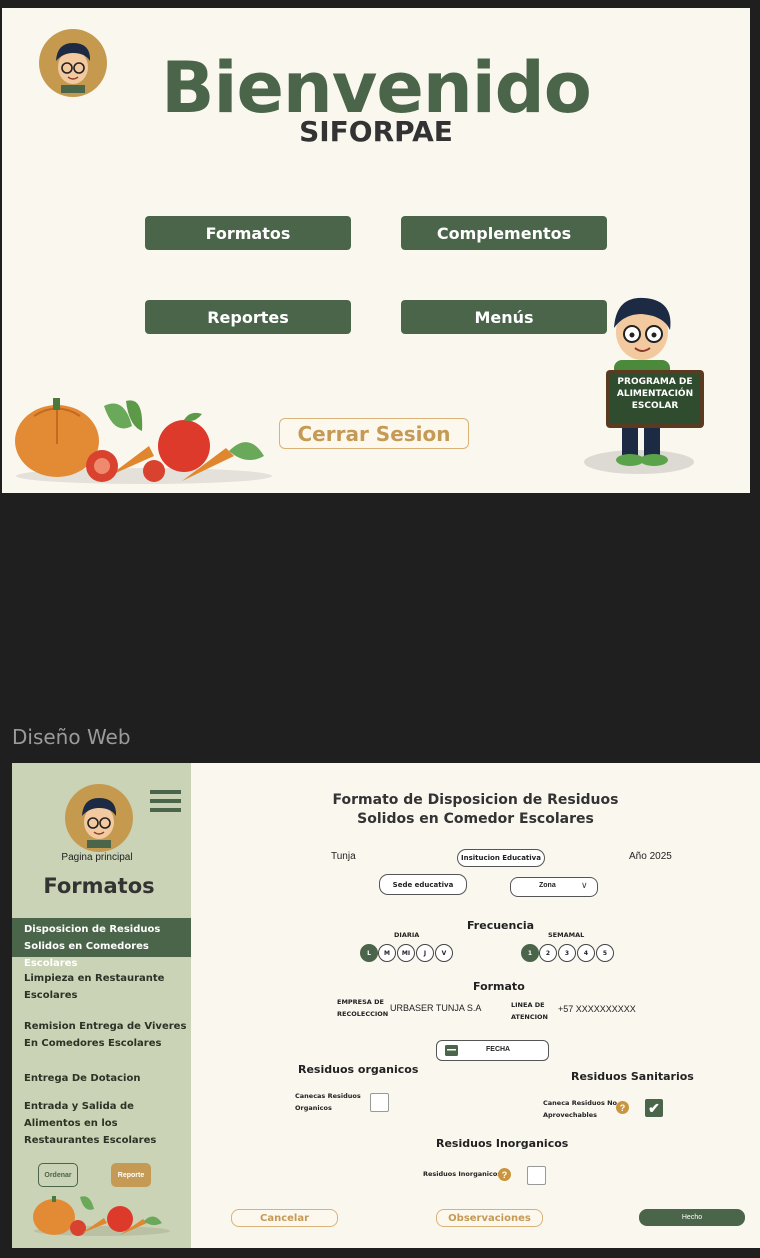 The image size is (760, 1258). I want to click on avatar, so click(99, 818).